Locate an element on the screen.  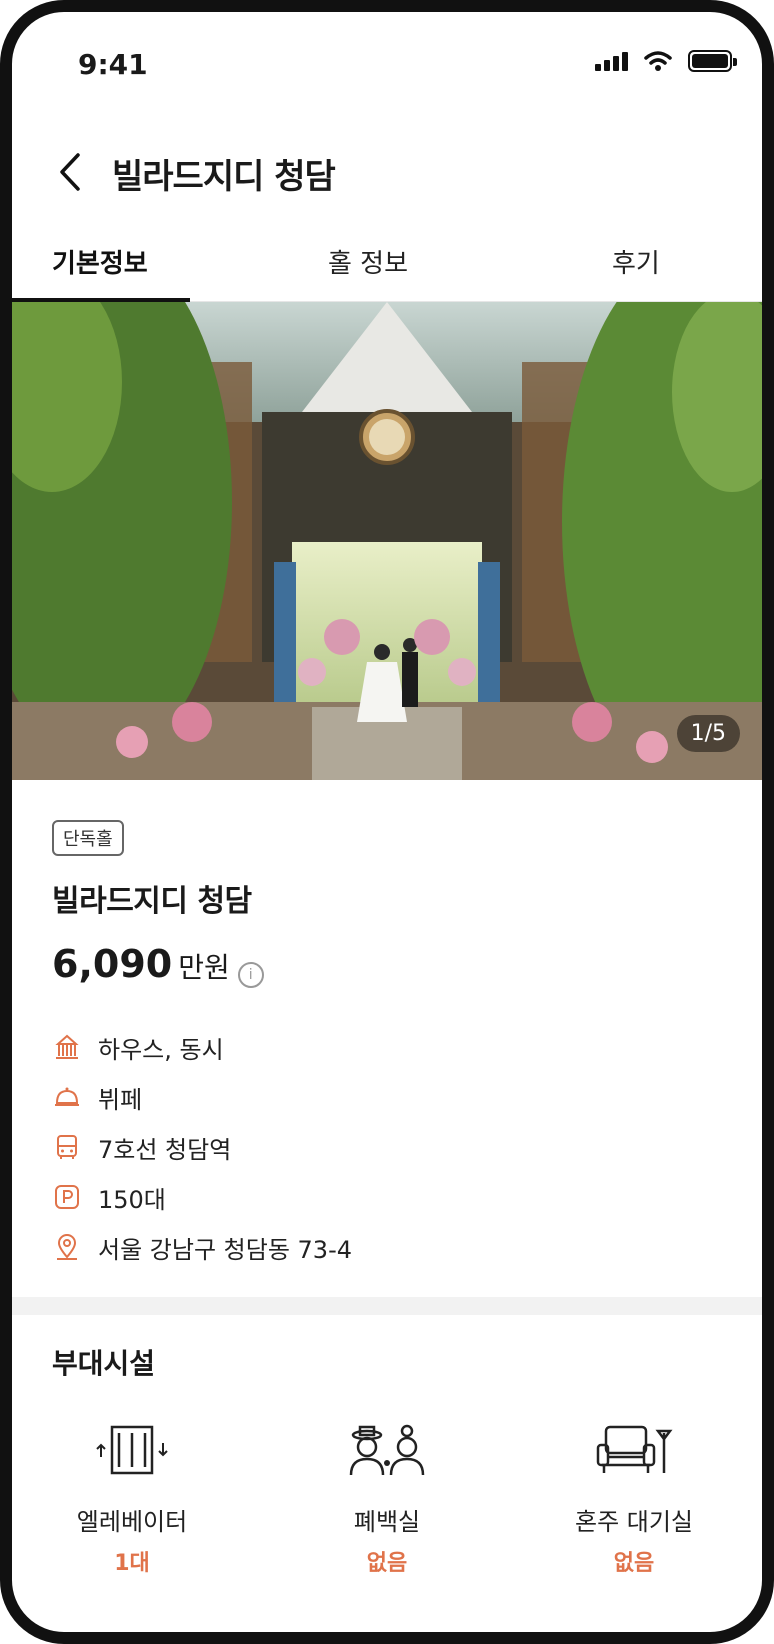
facility-label: 혼주 대기실 is located at coordinates (634, 1522).